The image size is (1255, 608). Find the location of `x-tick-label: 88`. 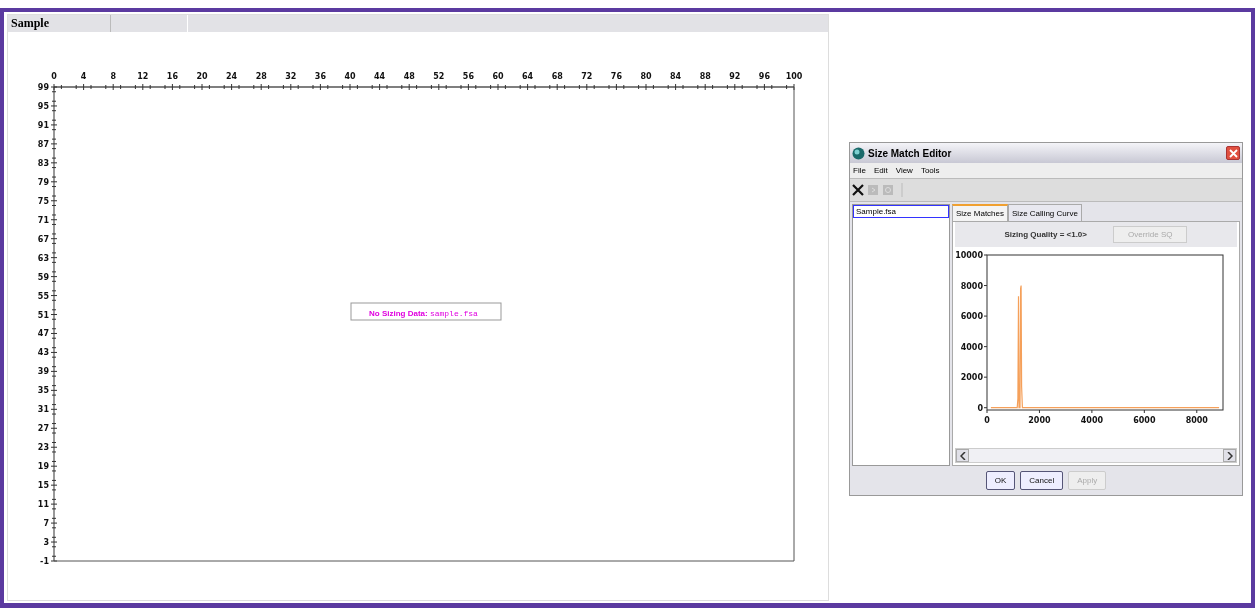

x-tick-label: 88 is located at coordinates (705, 76).